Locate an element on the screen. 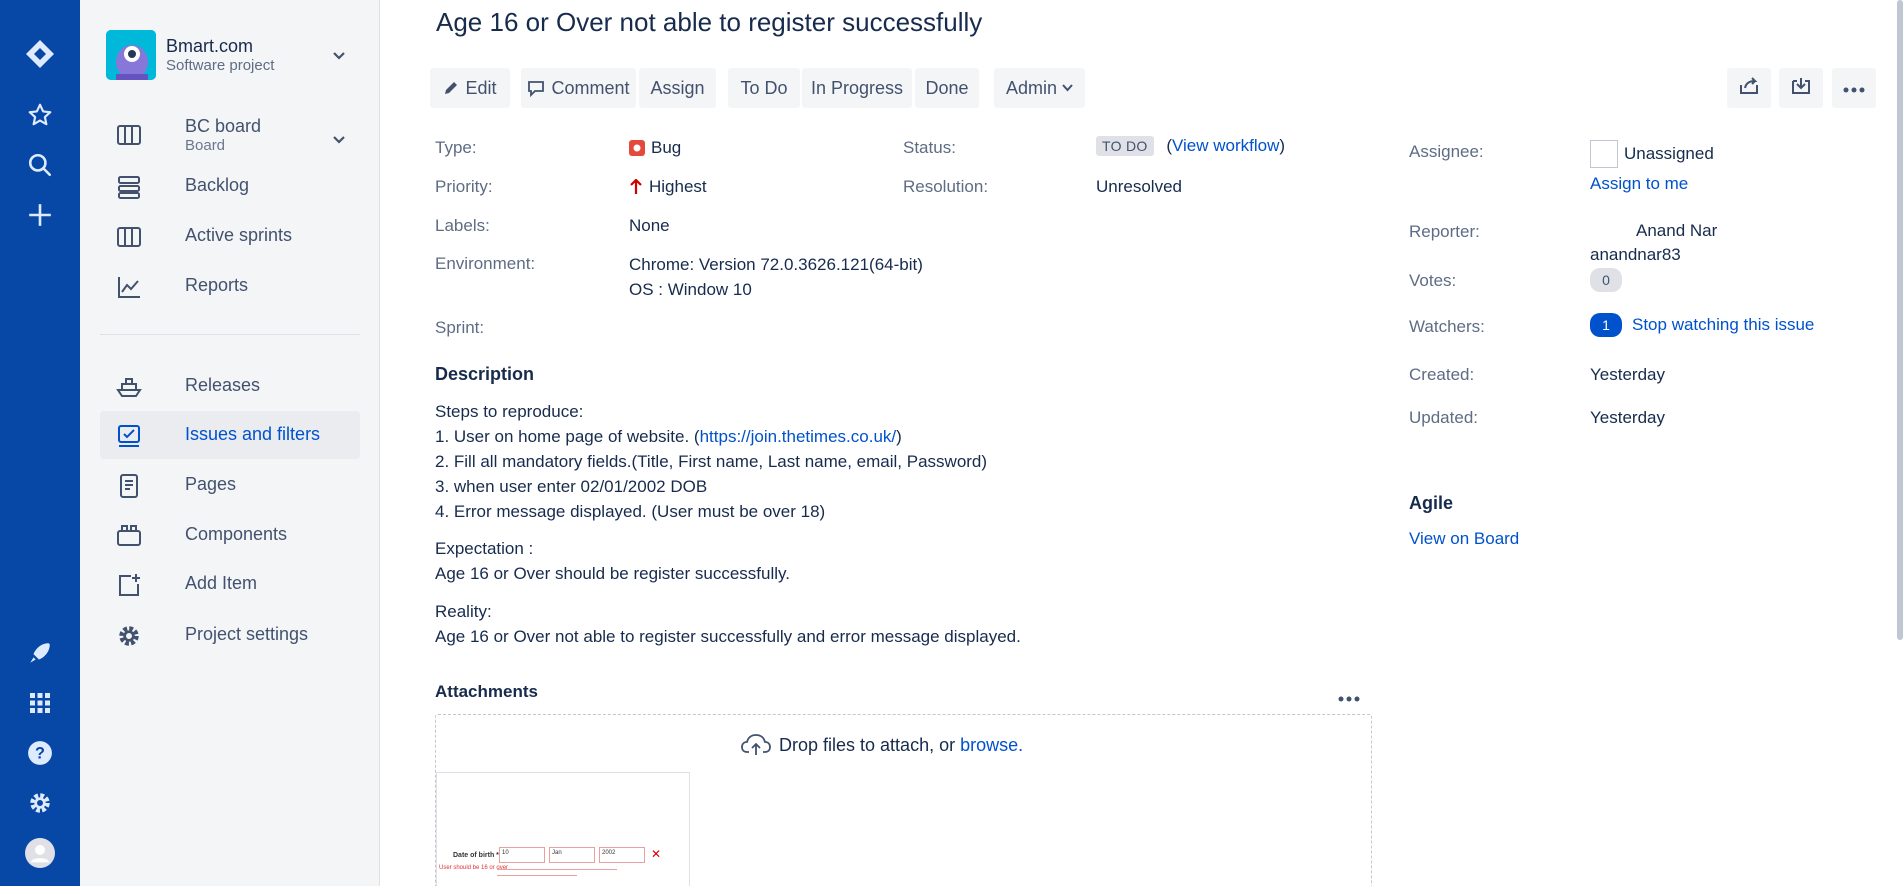 Image resolution: width=1903 pixels, height=886 pixels. assign-to-me-link: Assign to me is located at coordinates (1639, 184).